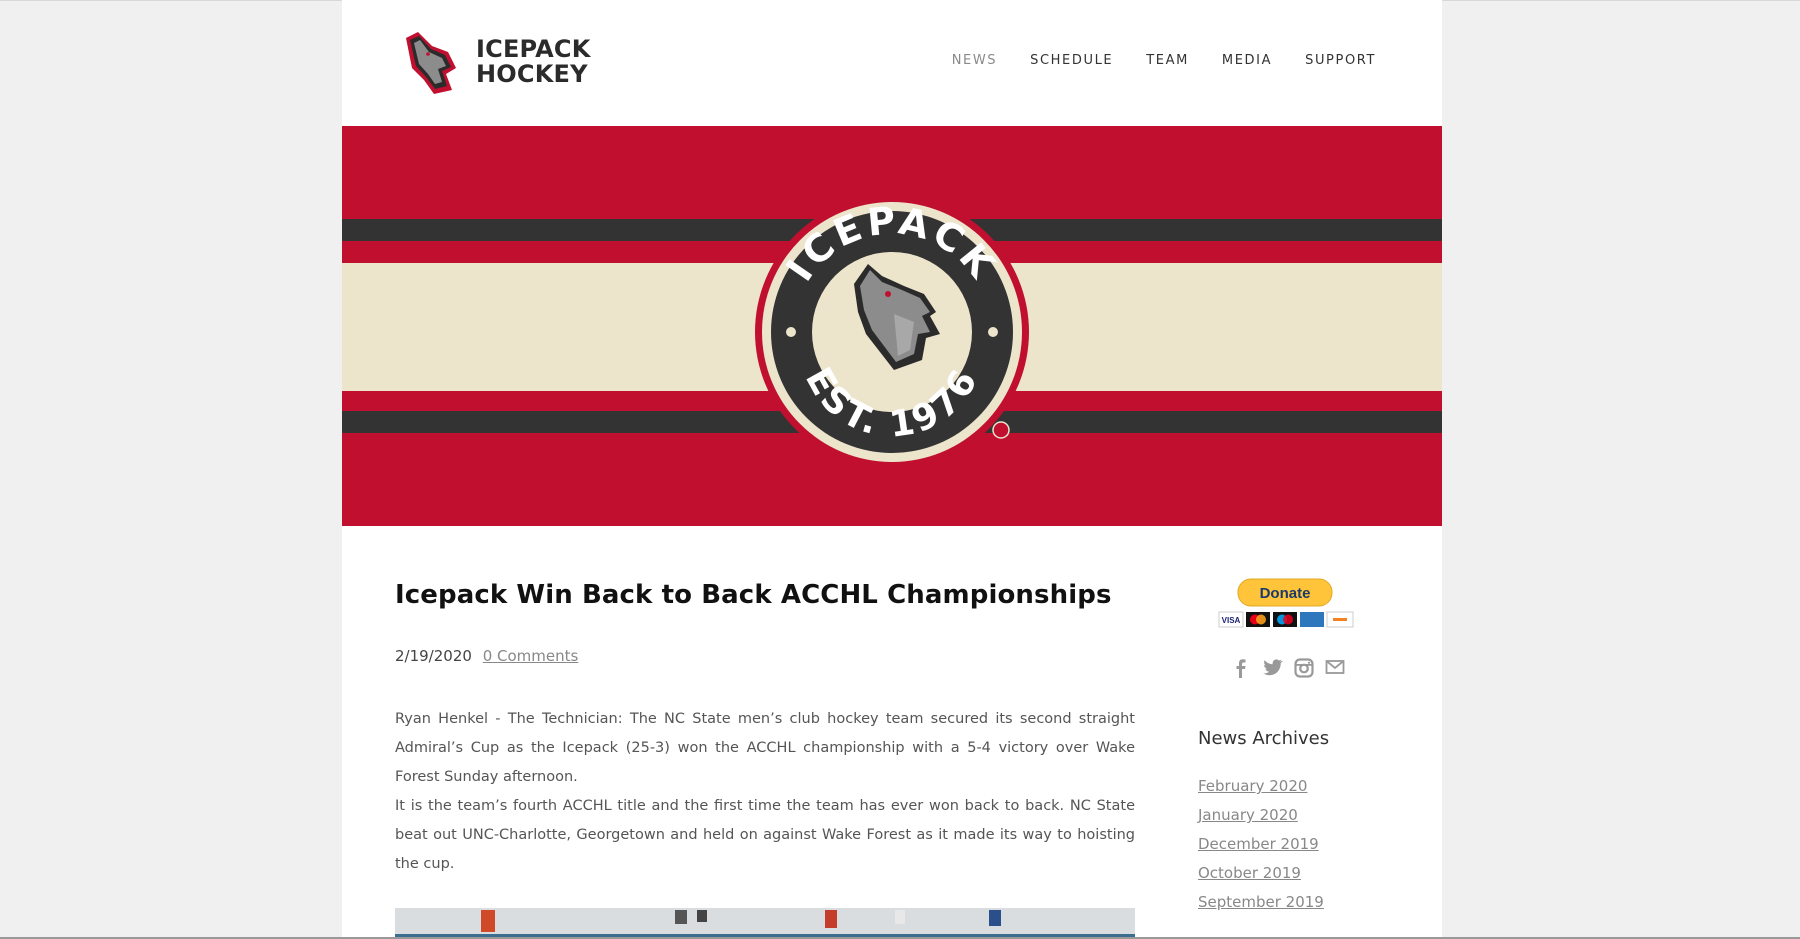 This screenshot has width=1800, height=939. I want to click on list-item: September 2019, so click(1298, 907).